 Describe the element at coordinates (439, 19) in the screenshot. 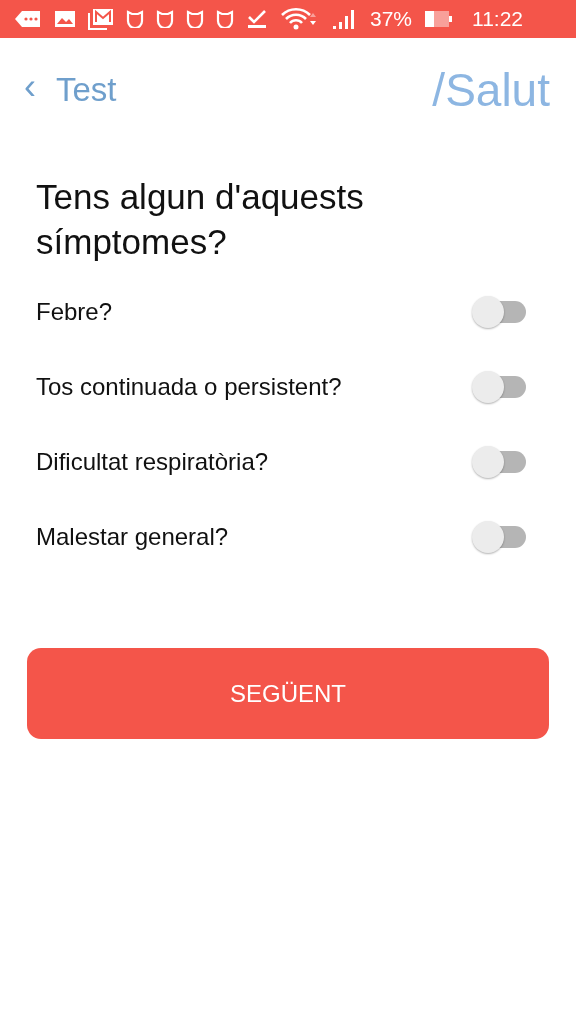

I see `battery-icon` at that location.